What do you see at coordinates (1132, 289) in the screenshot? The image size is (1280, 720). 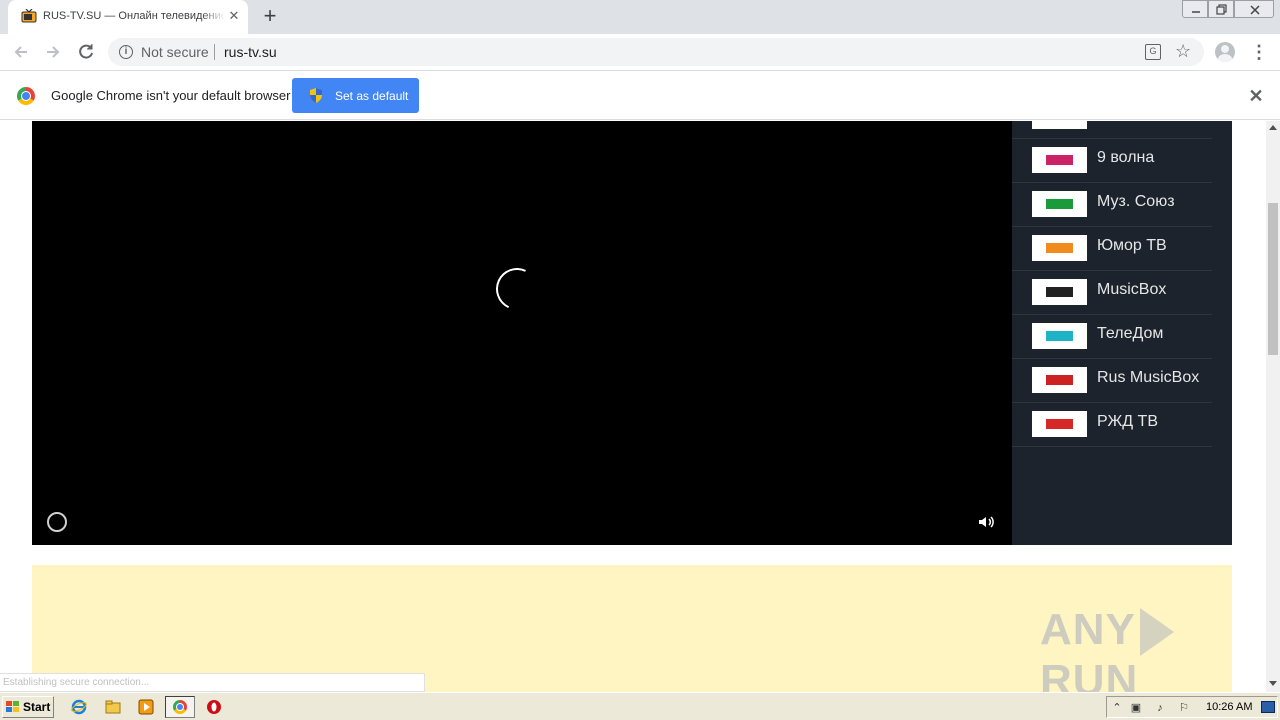 I see `channel-name: MusicBox` at bounding box center [1132, 289].